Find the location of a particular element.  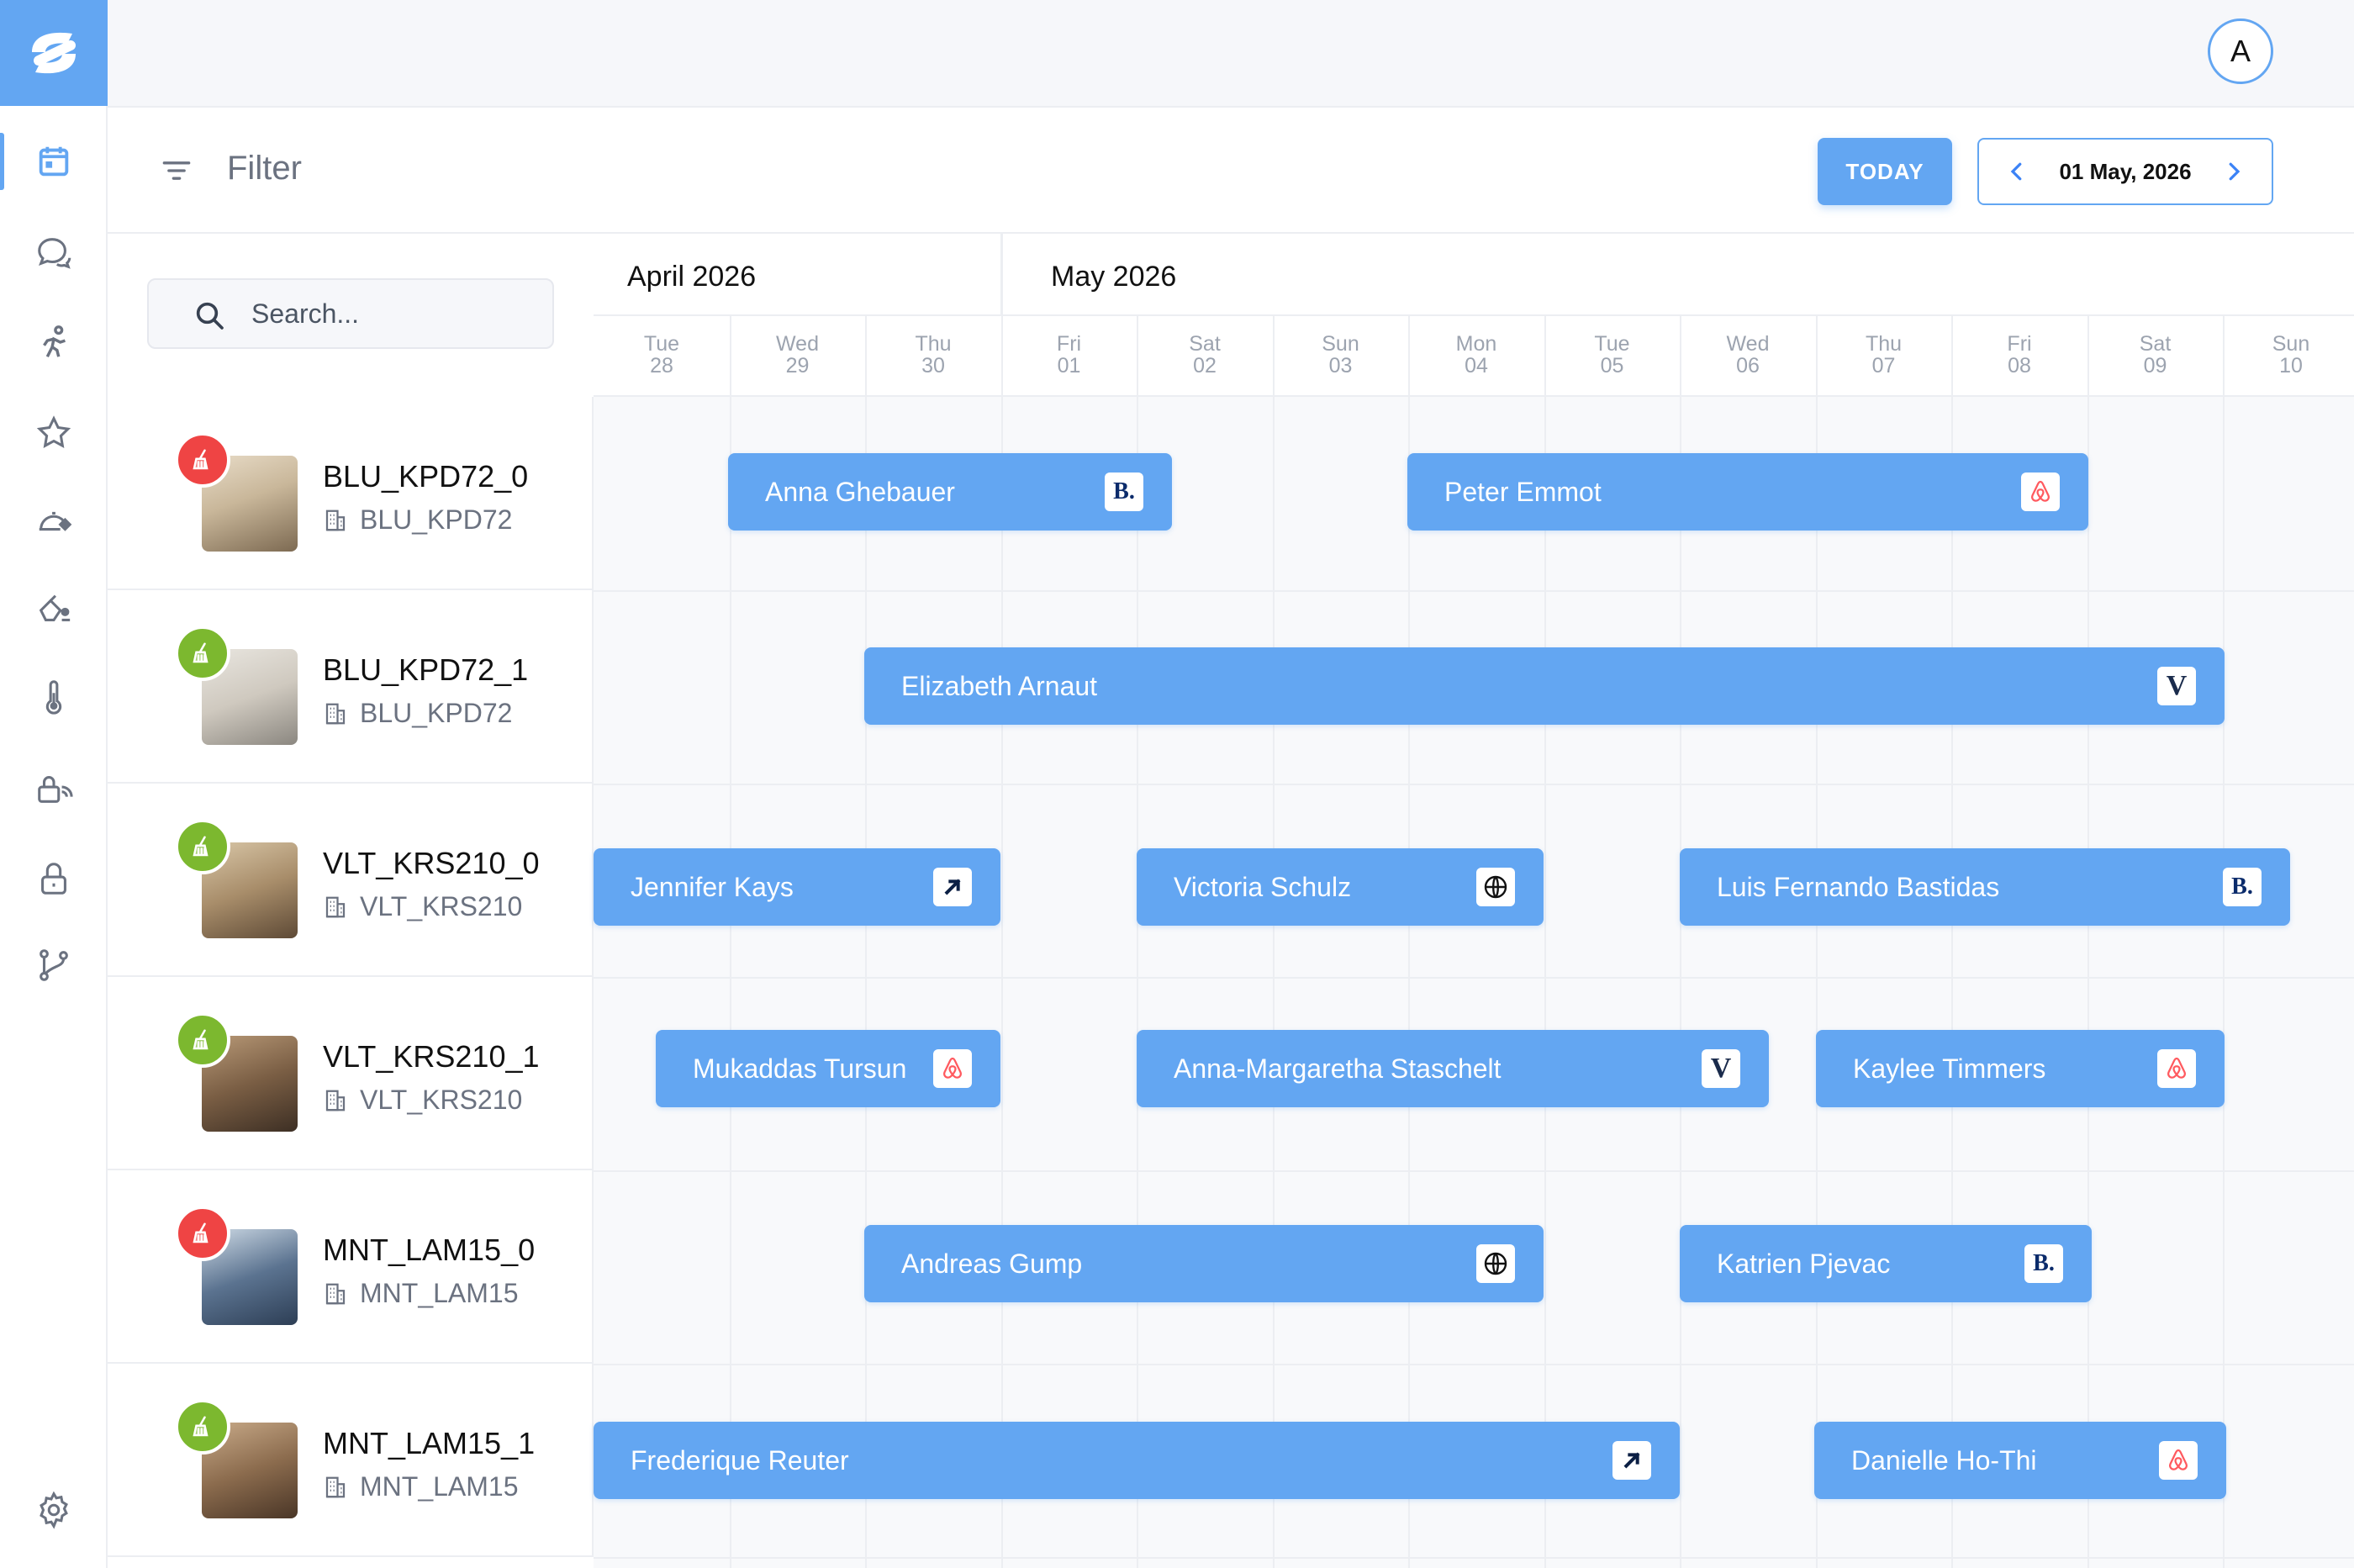

booking-bar: Anna Ghebauer B. is located at coordinates (950, 492).